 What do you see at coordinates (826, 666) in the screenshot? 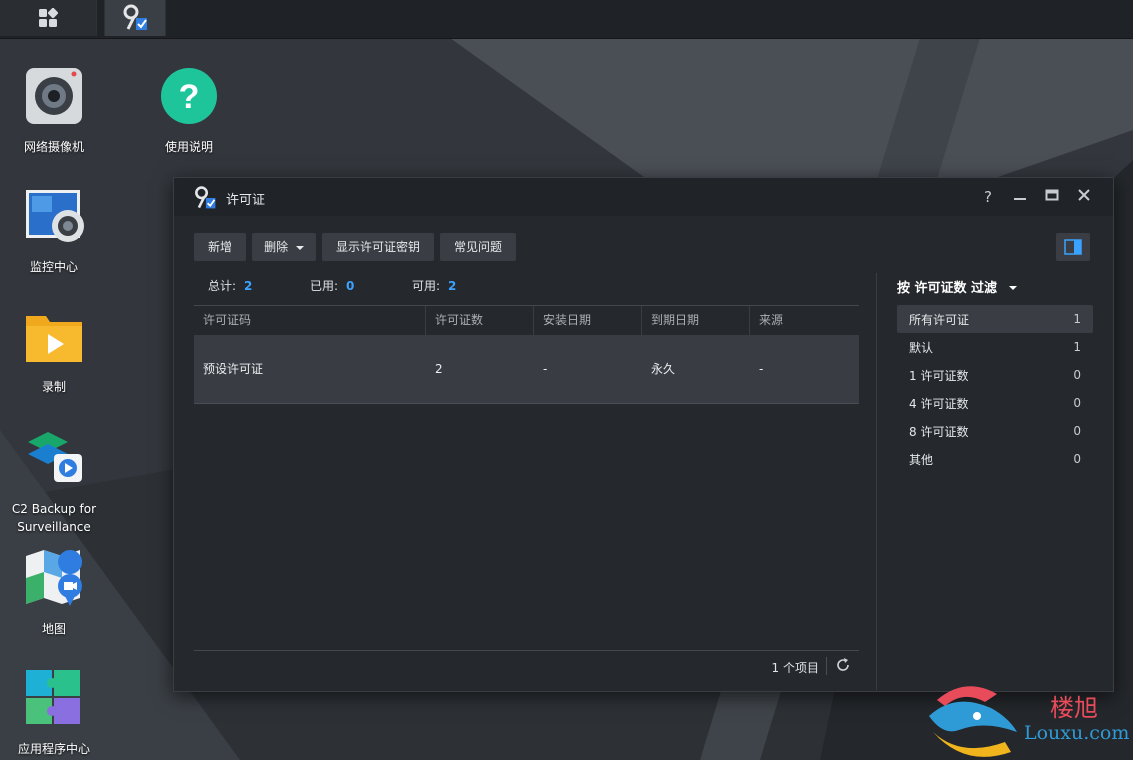
I see `footer-divider` at bounding box center [826, 666].